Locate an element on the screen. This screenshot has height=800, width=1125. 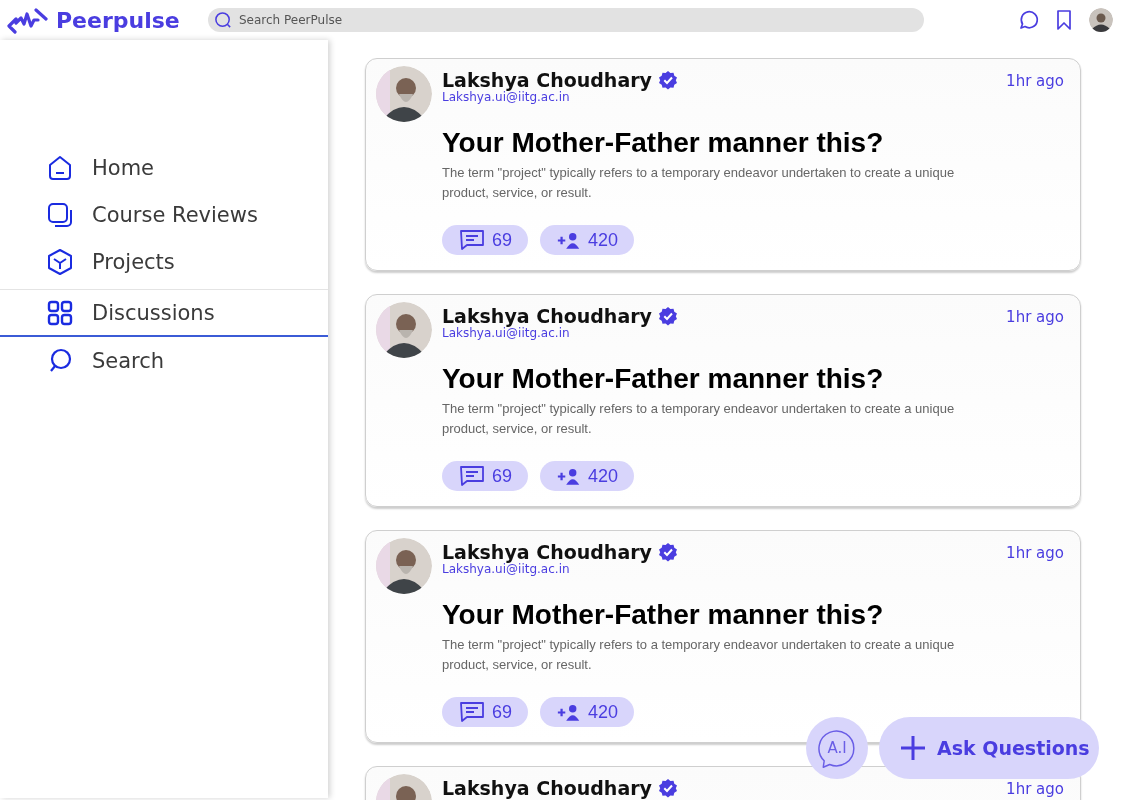
search-field: Search PeerPulse is located at coordinates (566, 20).